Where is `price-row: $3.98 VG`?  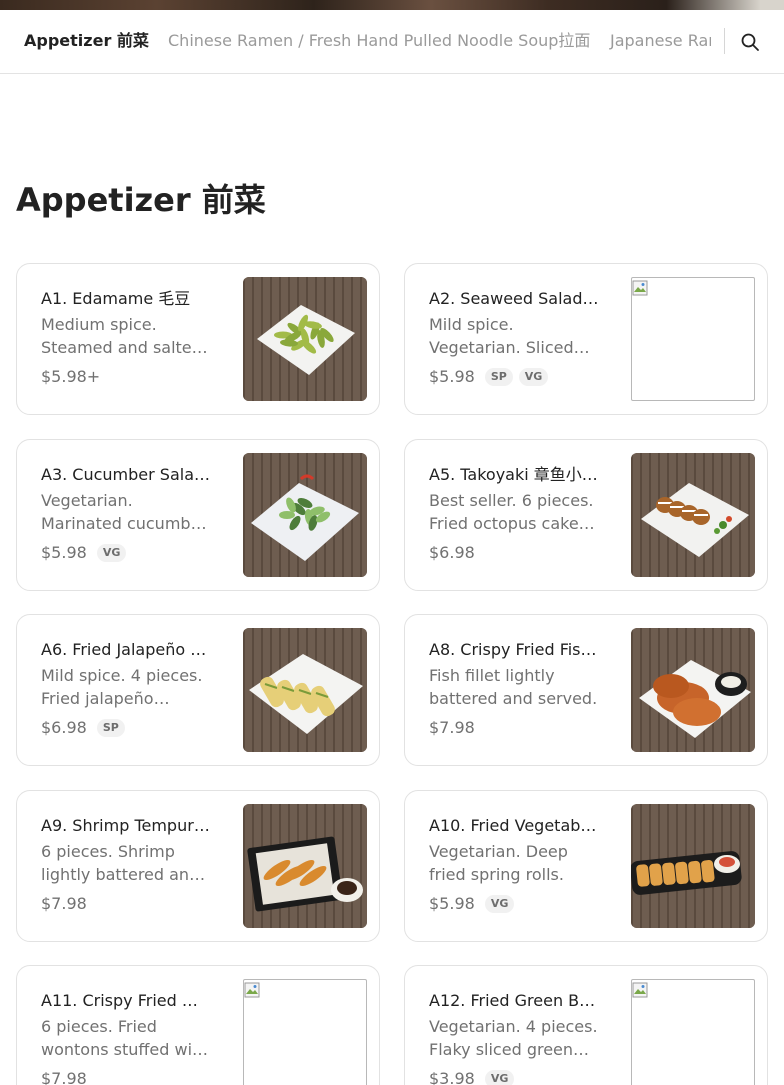
price-row: $3.98 VG is located at coordinates (472, 1076).